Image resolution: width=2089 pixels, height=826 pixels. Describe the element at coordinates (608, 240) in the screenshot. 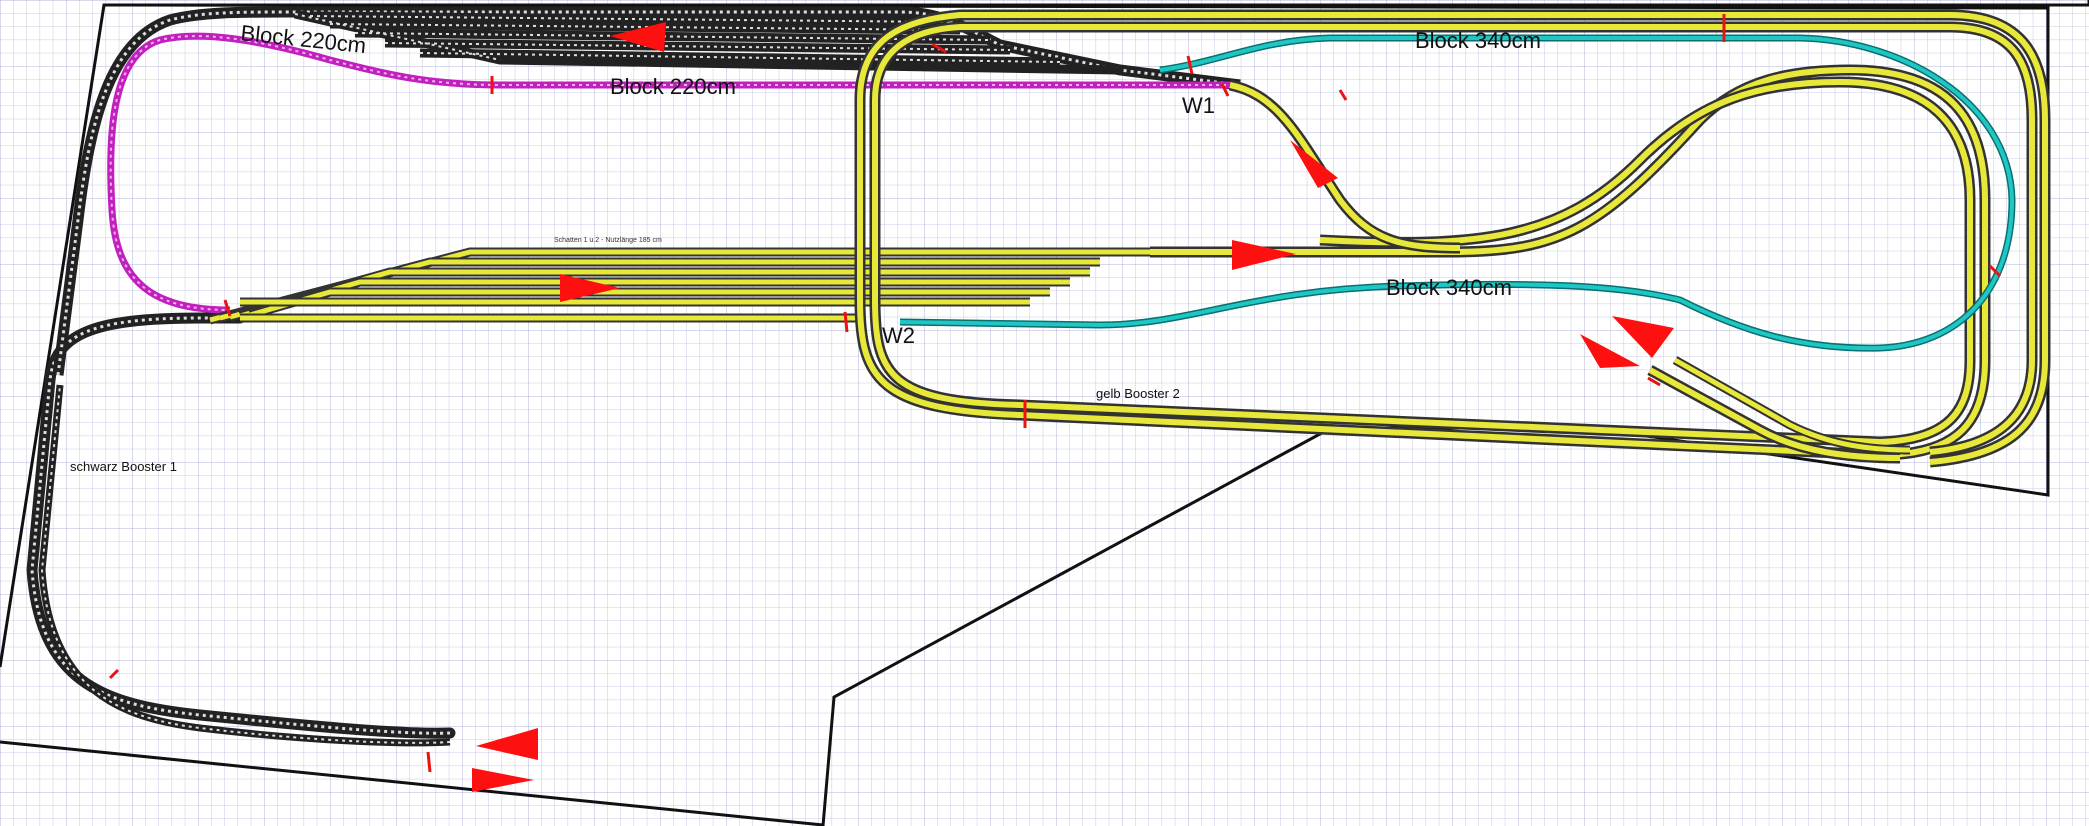

I see `shadow-station-label: Schatten 1 u.2 - Nutzlänge 185 cm` at that location.